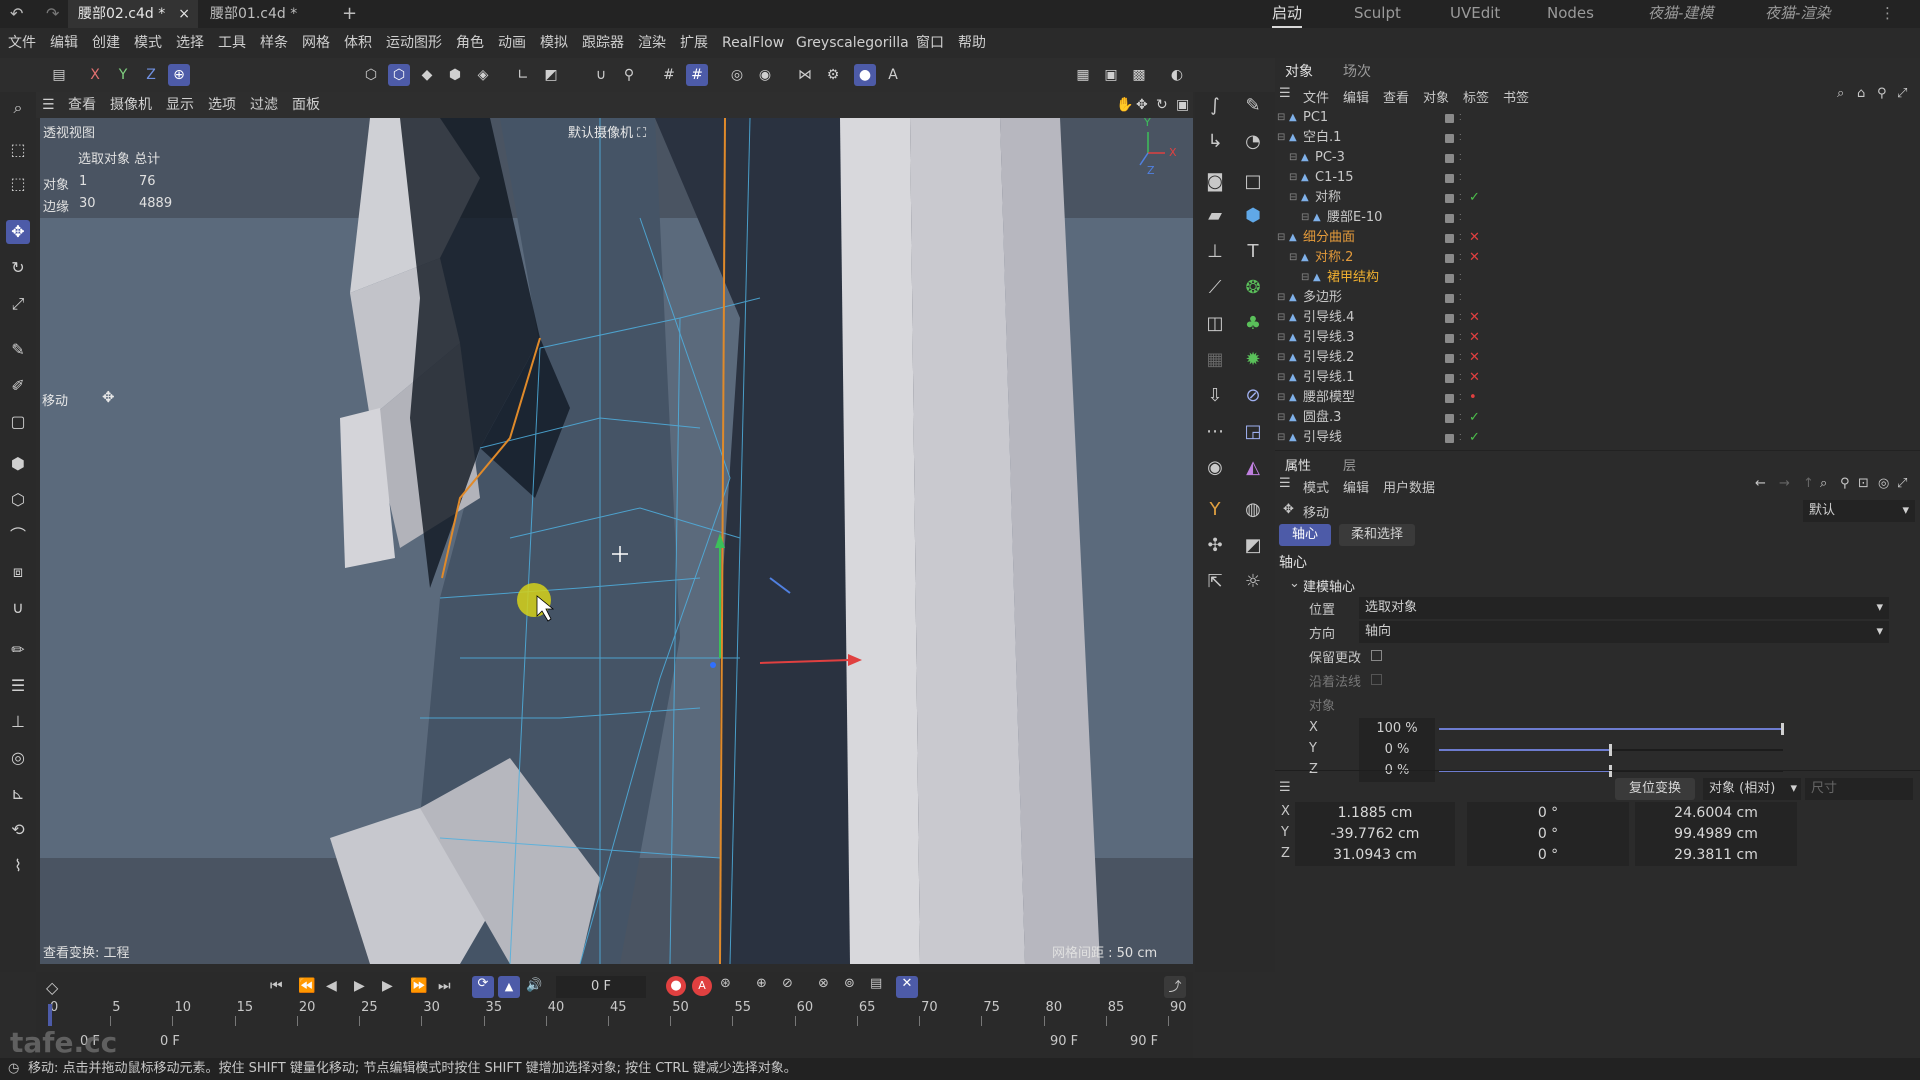  What do you see at coordinates (1863, 483) in the screenshot?
I see `lock-icon: ⊡` at bounding box center [1863, 483].